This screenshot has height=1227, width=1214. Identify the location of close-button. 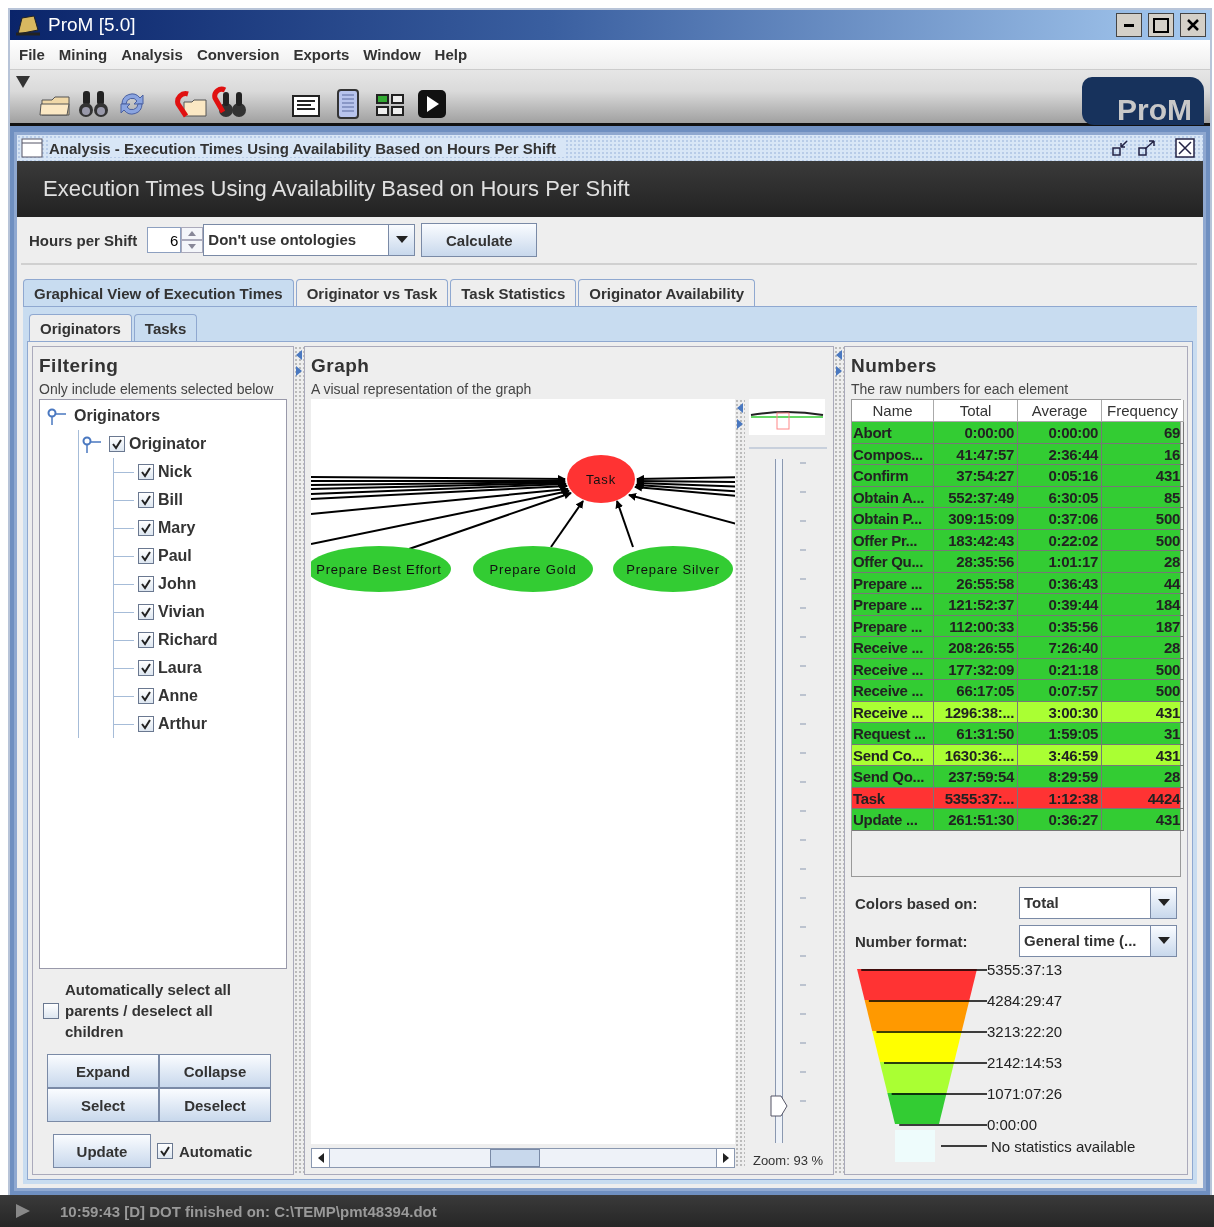
(1193, 25).